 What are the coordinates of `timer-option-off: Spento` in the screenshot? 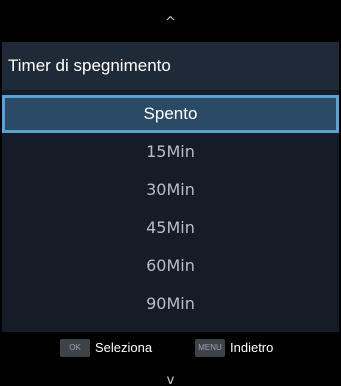 It's located at (170, 114).